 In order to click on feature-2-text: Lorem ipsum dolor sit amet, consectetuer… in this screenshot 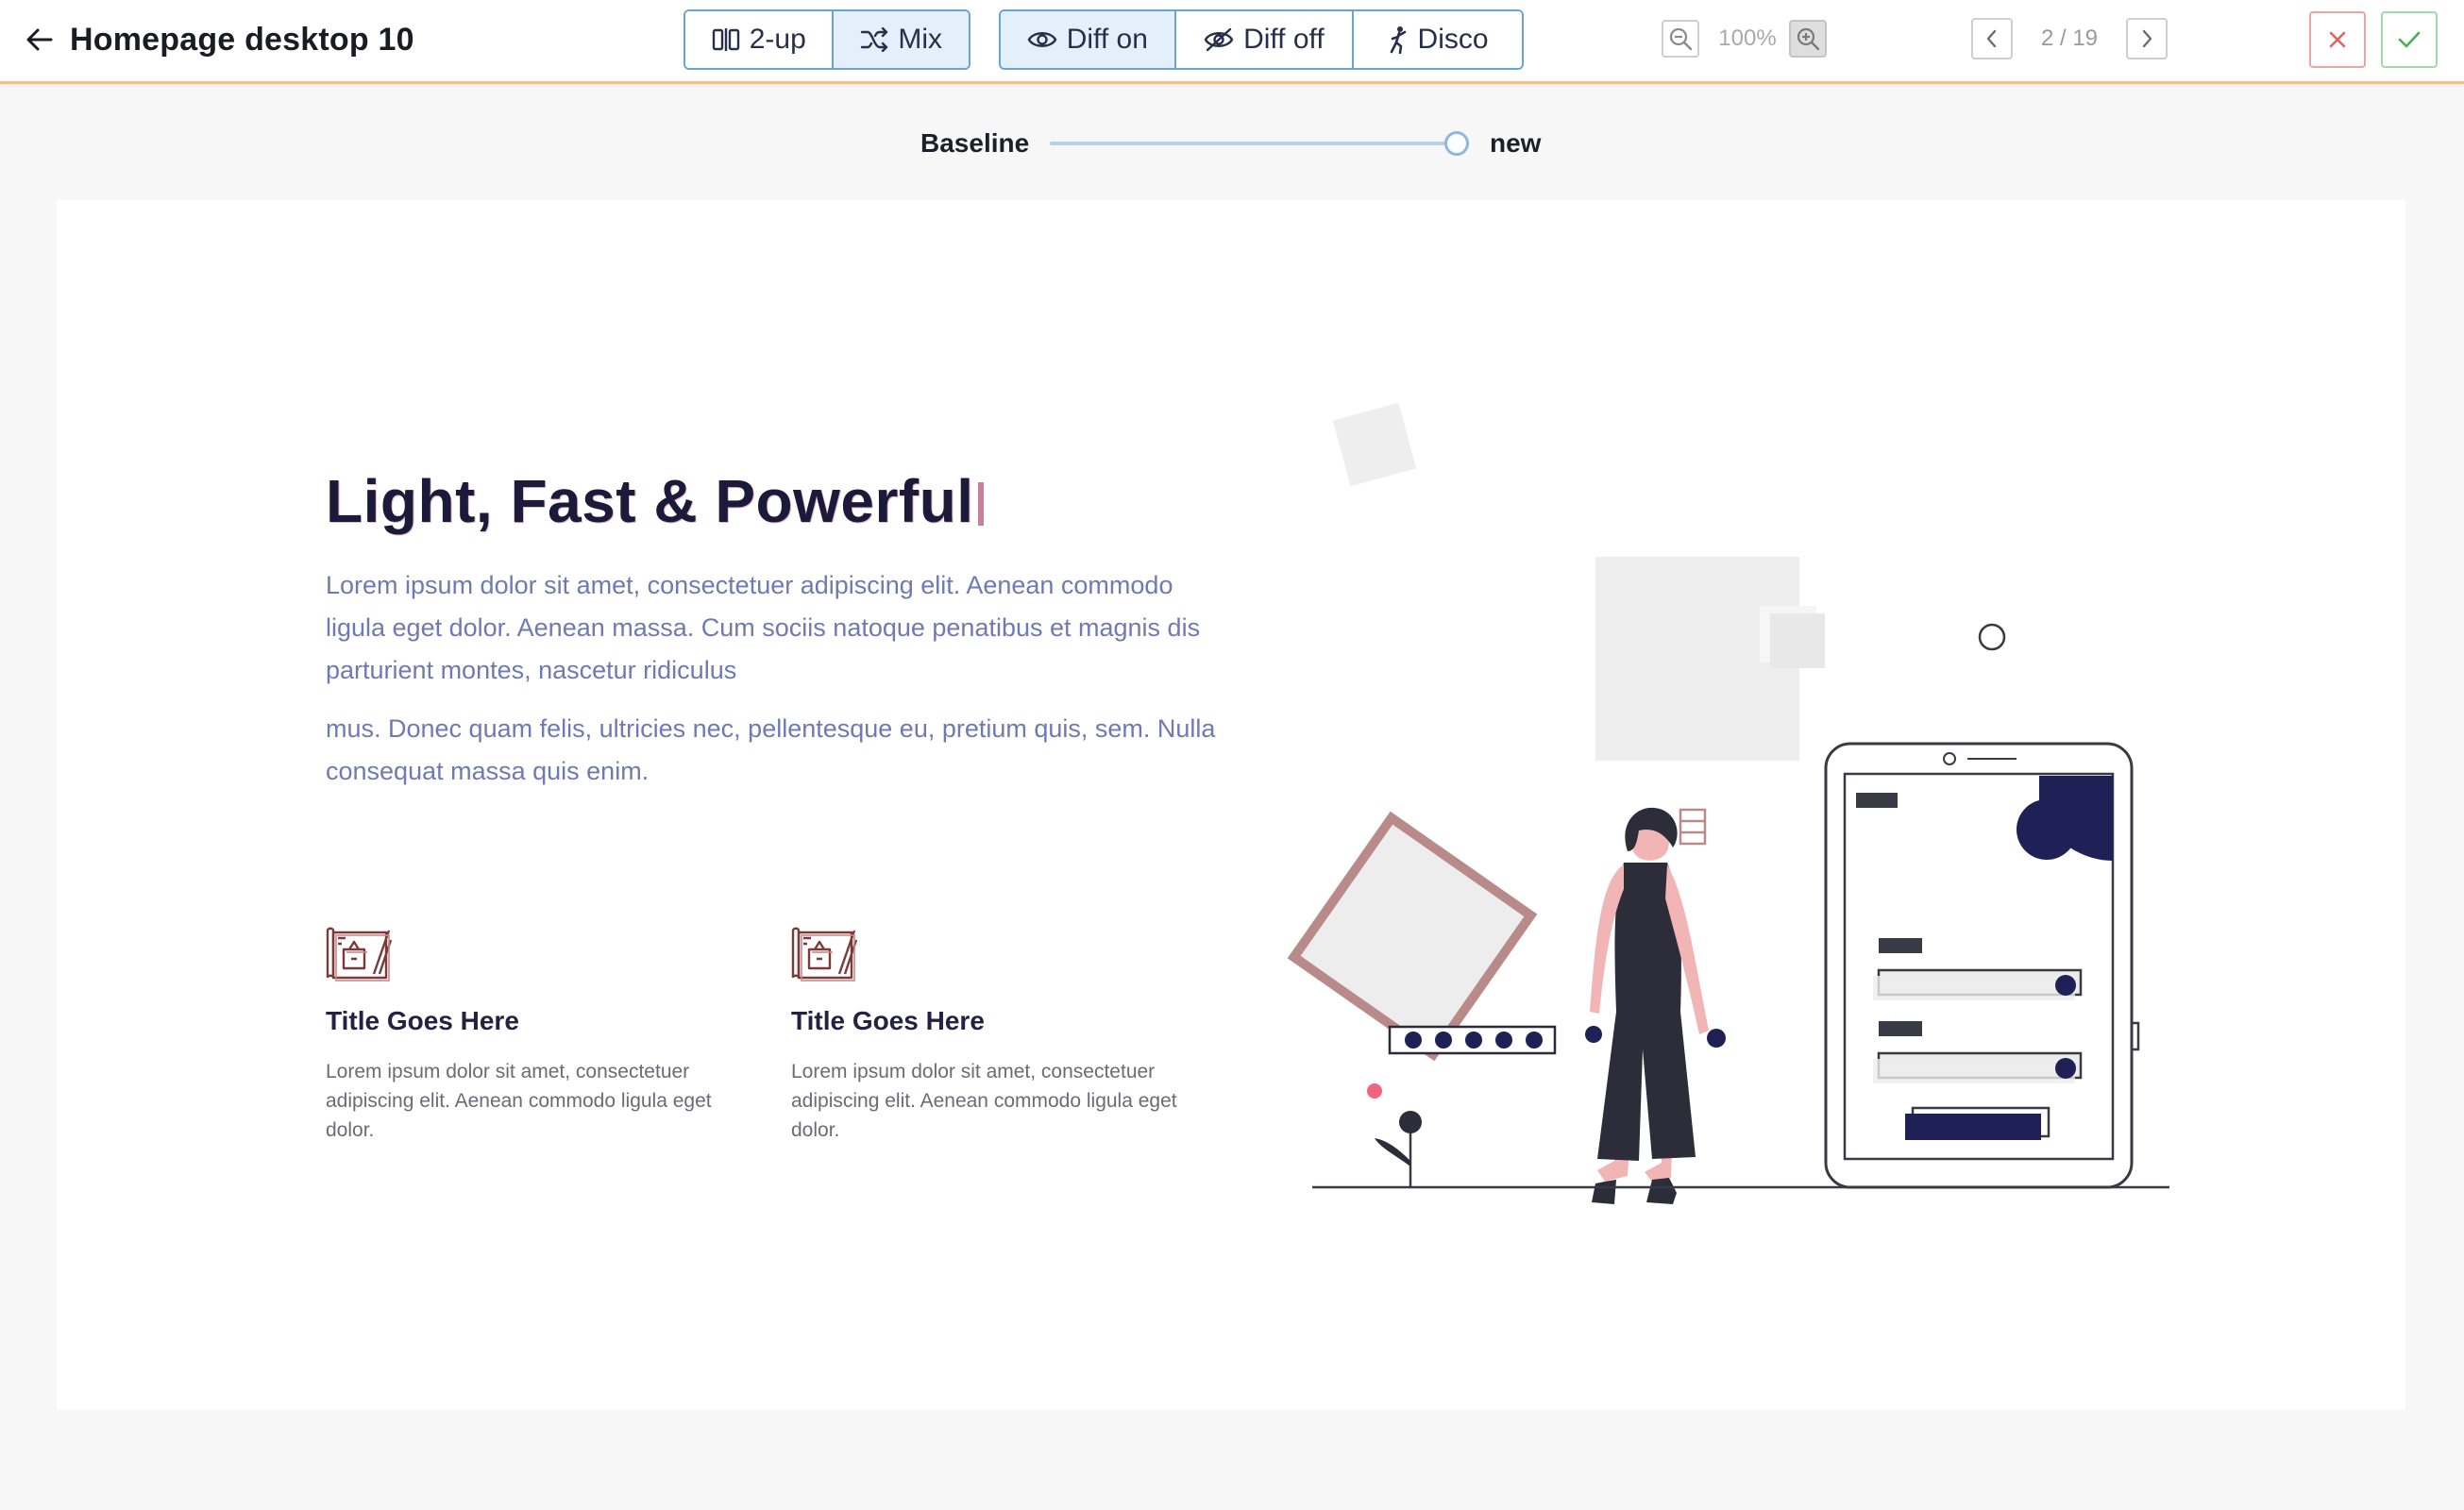, I will do `click(984, 1101)`.